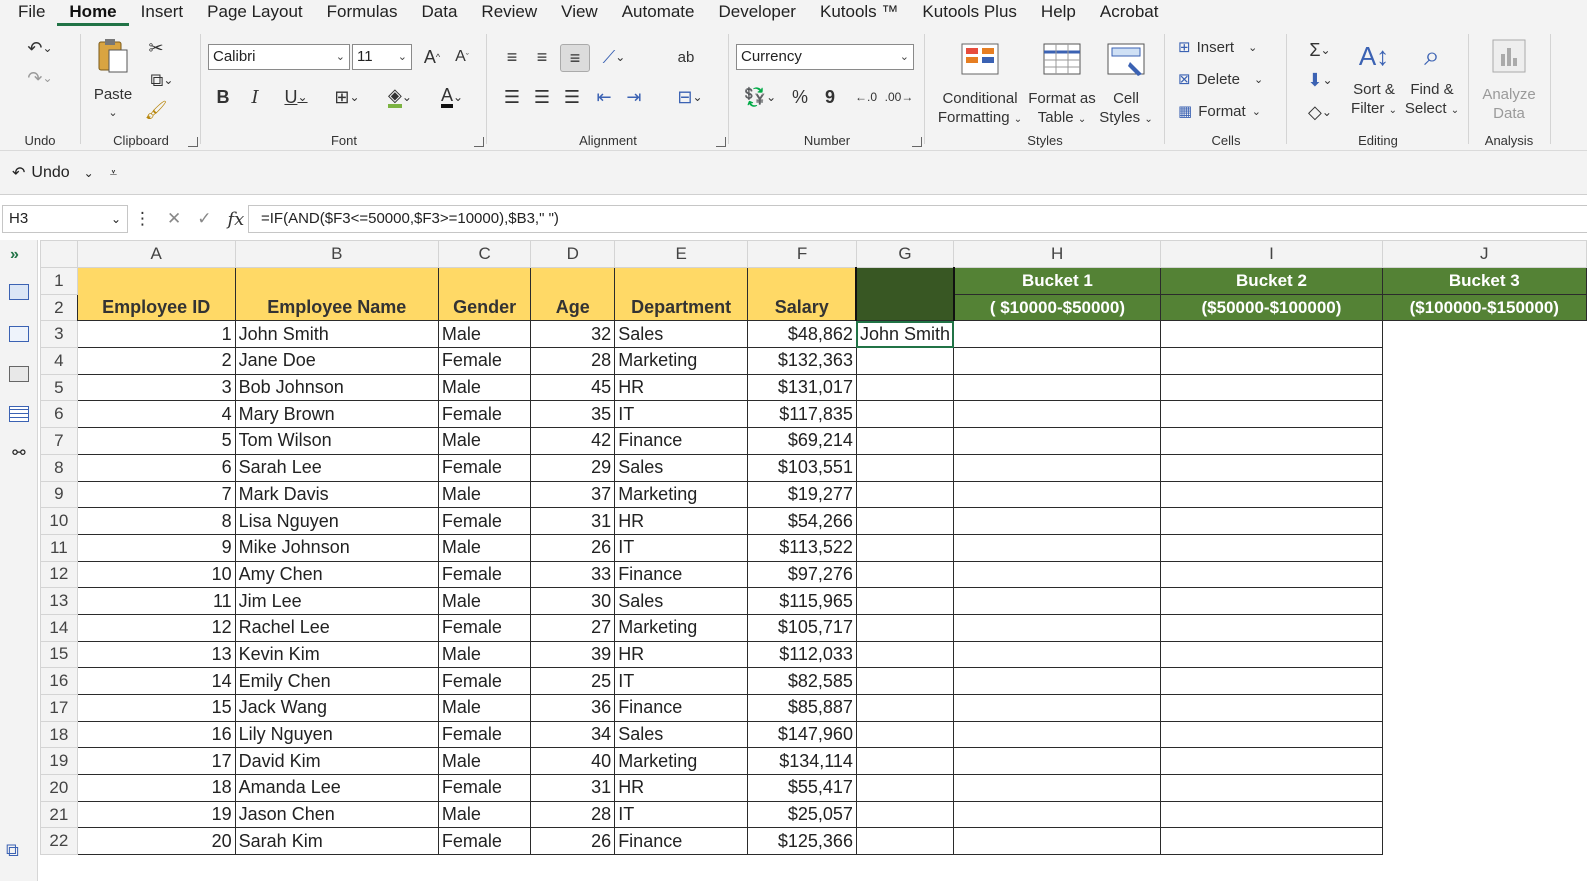 This screenshot has width=1587, height=881. I want to click on cell-employee-id: 7, so click(156, 494).